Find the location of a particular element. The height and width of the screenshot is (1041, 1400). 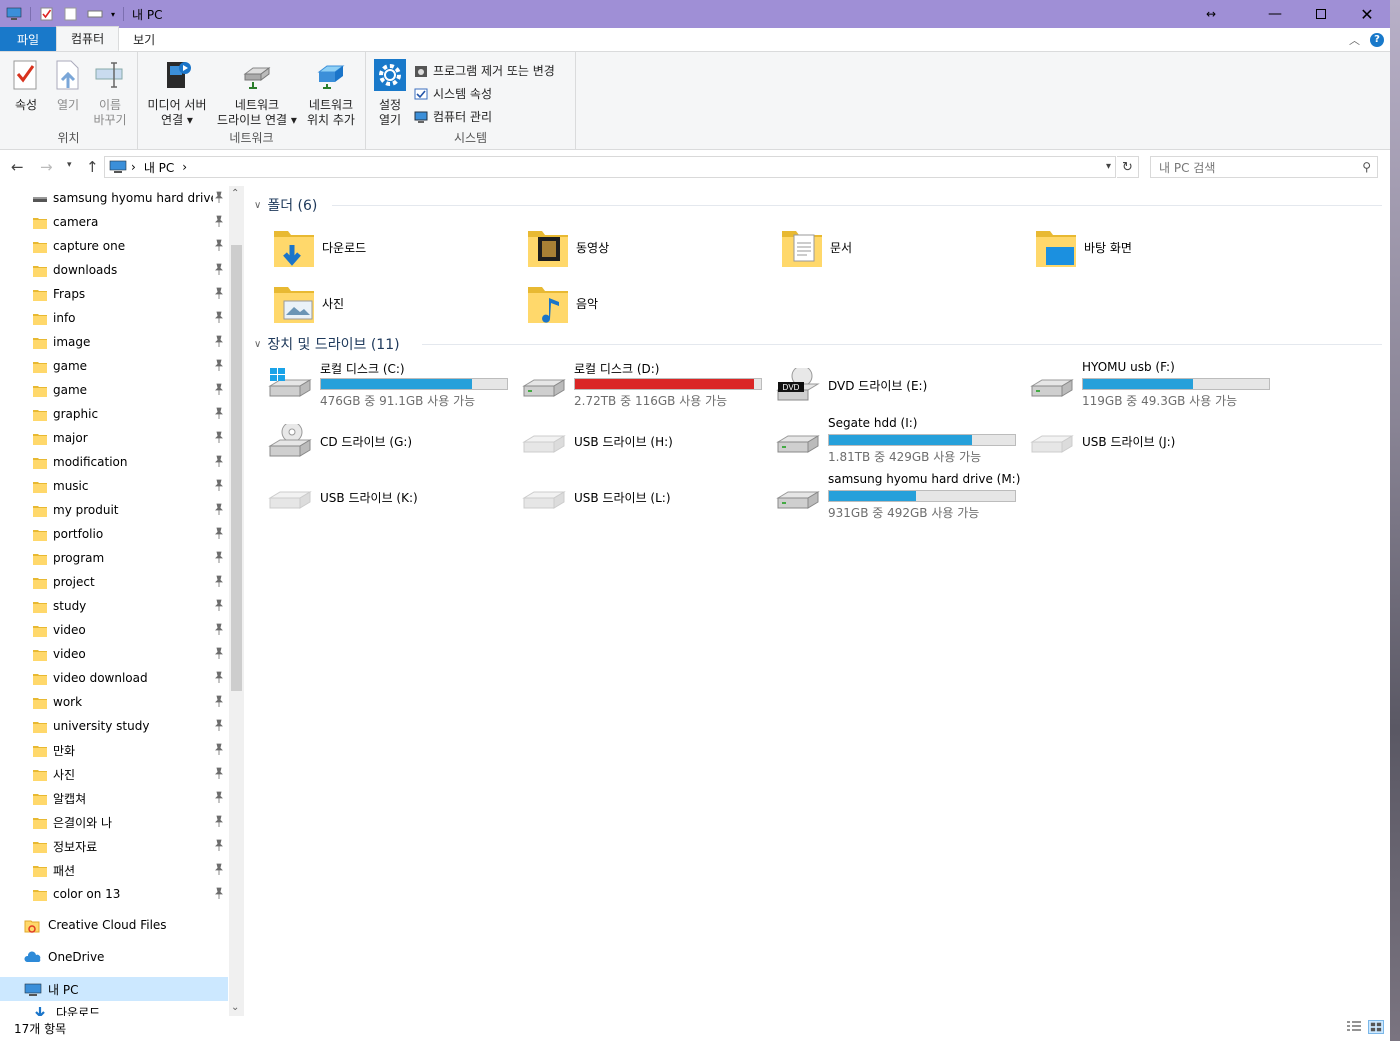

folder-tile: 동영상 is located at coordinates (567, 247).